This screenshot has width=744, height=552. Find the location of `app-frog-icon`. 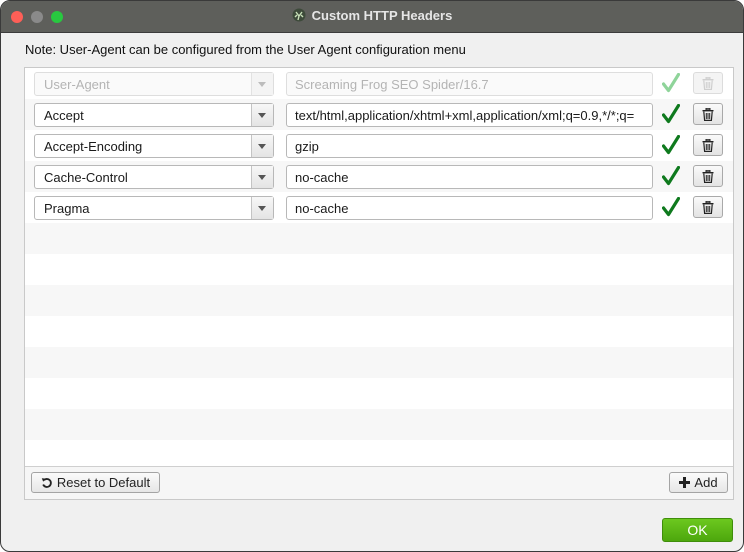

app-frog-icon is located at coordinates (299, 15).